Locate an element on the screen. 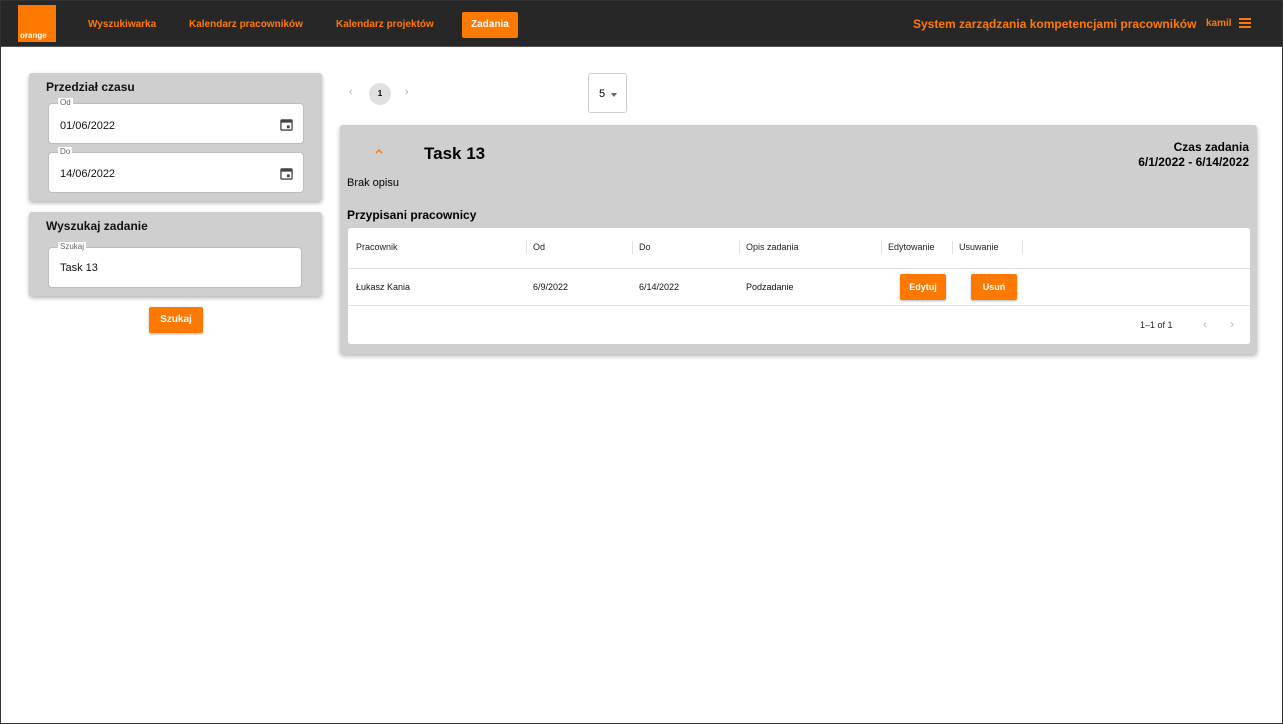  column-header-od: Od is located at coordinates (539, 247).